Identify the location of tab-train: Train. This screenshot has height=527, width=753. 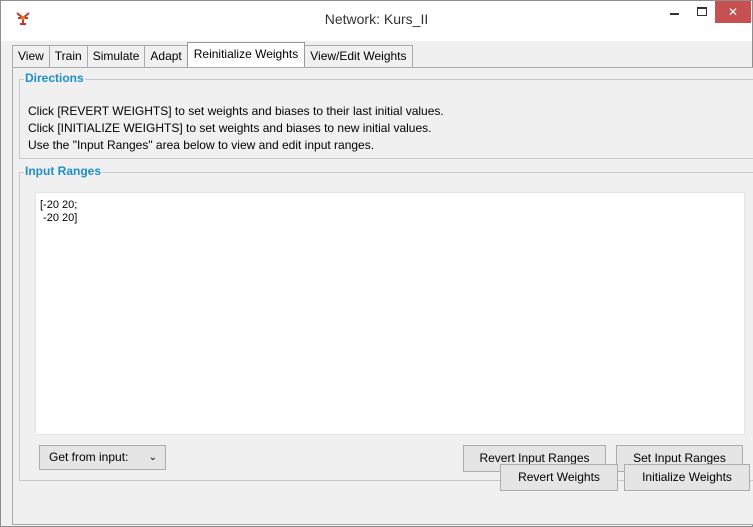
(68, 56).